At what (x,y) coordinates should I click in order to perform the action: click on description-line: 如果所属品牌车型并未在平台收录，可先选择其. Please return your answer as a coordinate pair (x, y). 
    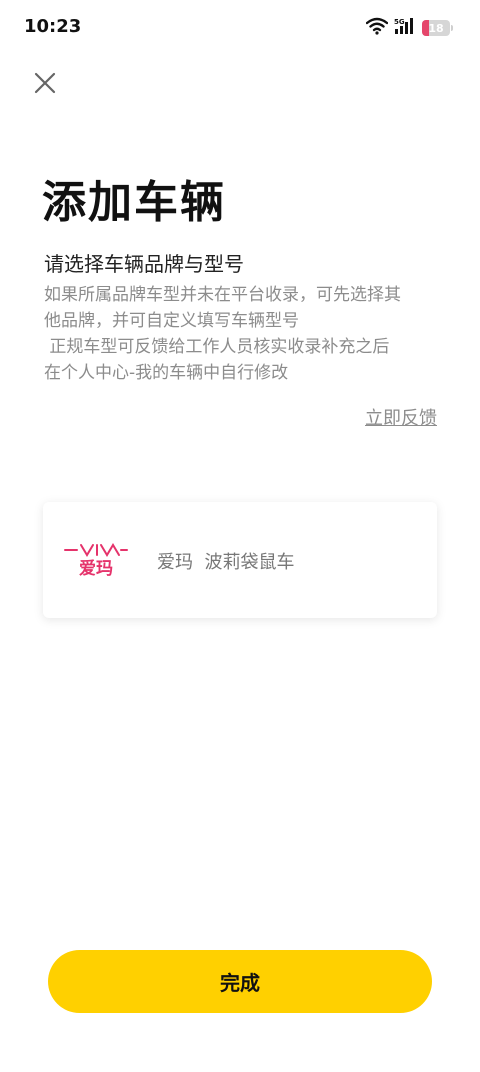
    Looking at the image, I should click on (222, 295).